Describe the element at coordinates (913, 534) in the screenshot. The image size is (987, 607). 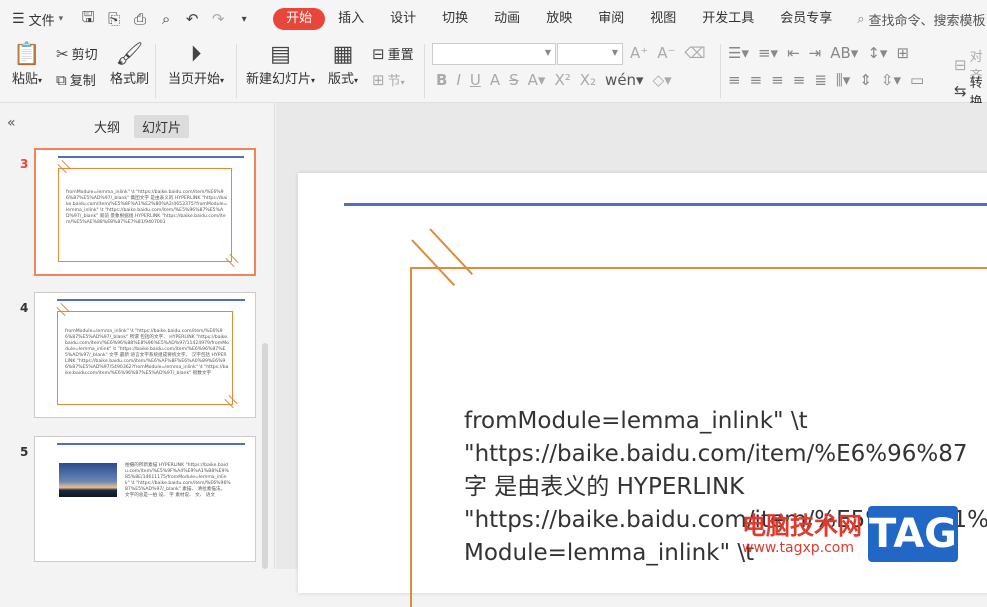
I see `watermark-logo: TAG` at that location.